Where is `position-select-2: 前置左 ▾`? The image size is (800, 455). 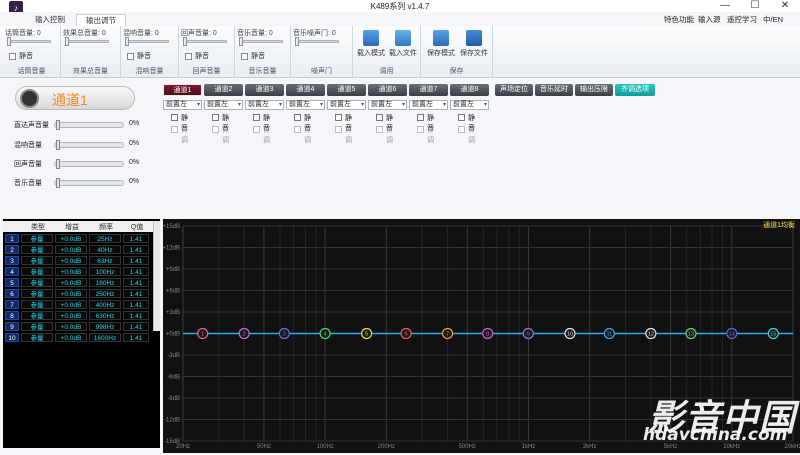 position-select-2: 前置左 ▾ is located at coordinates (223, 105).